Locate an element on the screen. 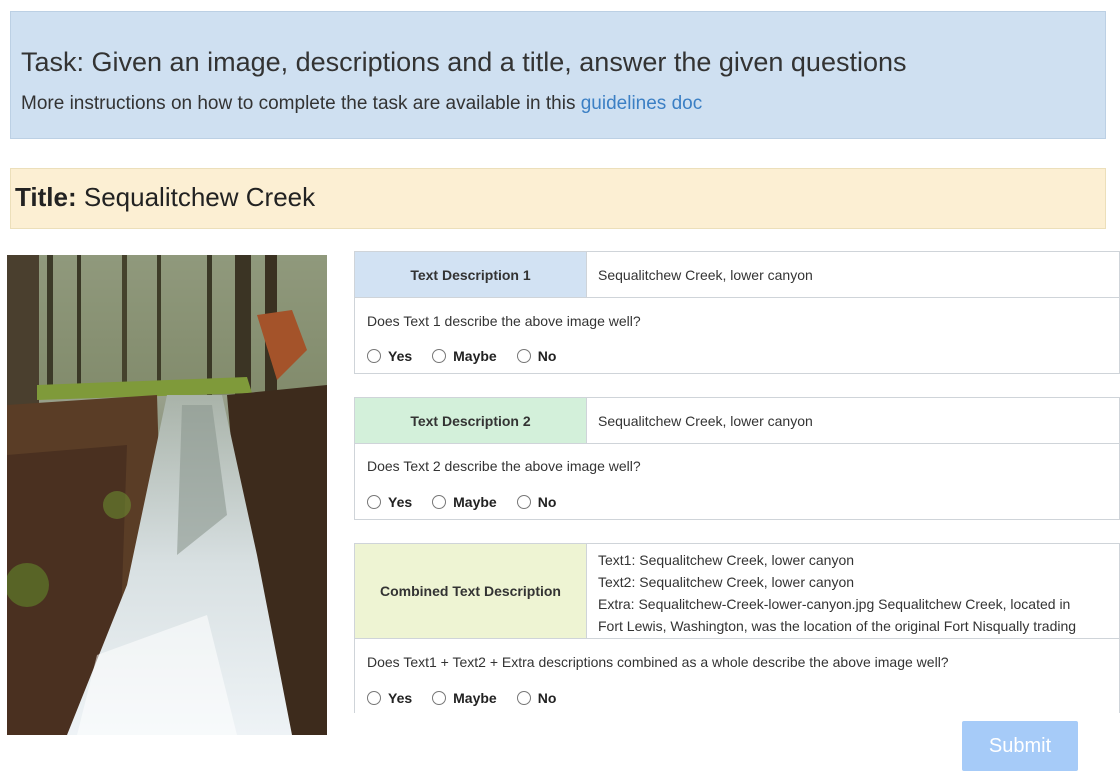 The height and width of the screenshot is (779, 1120). text-description-1-value: Sequalitchew Creek, lower canyon is located at coordinates (853, 275).